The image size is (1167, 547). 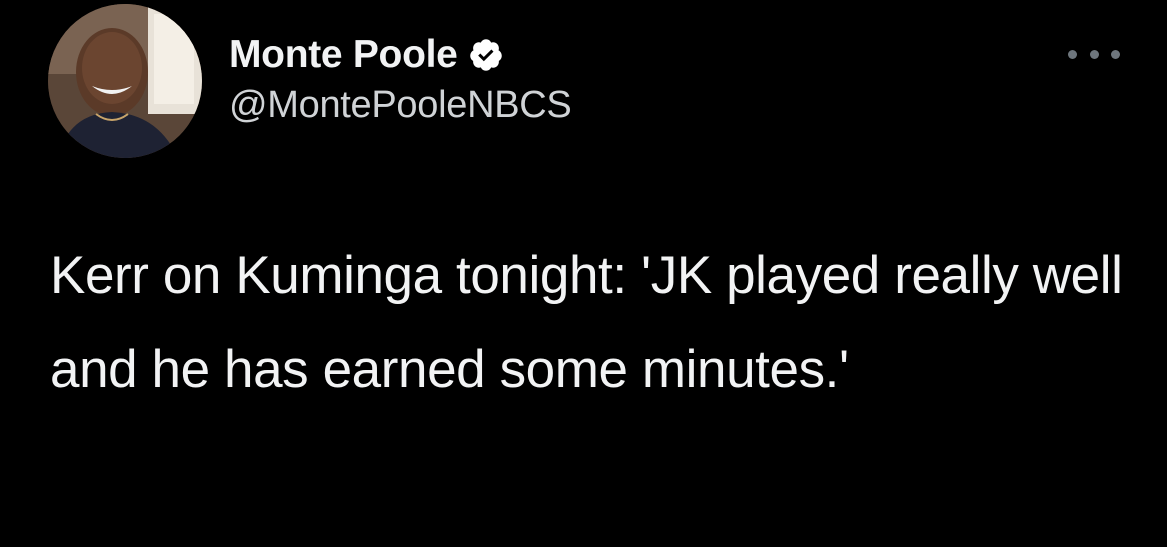 I want to click on profile-photo, so click(x=125, y=81).